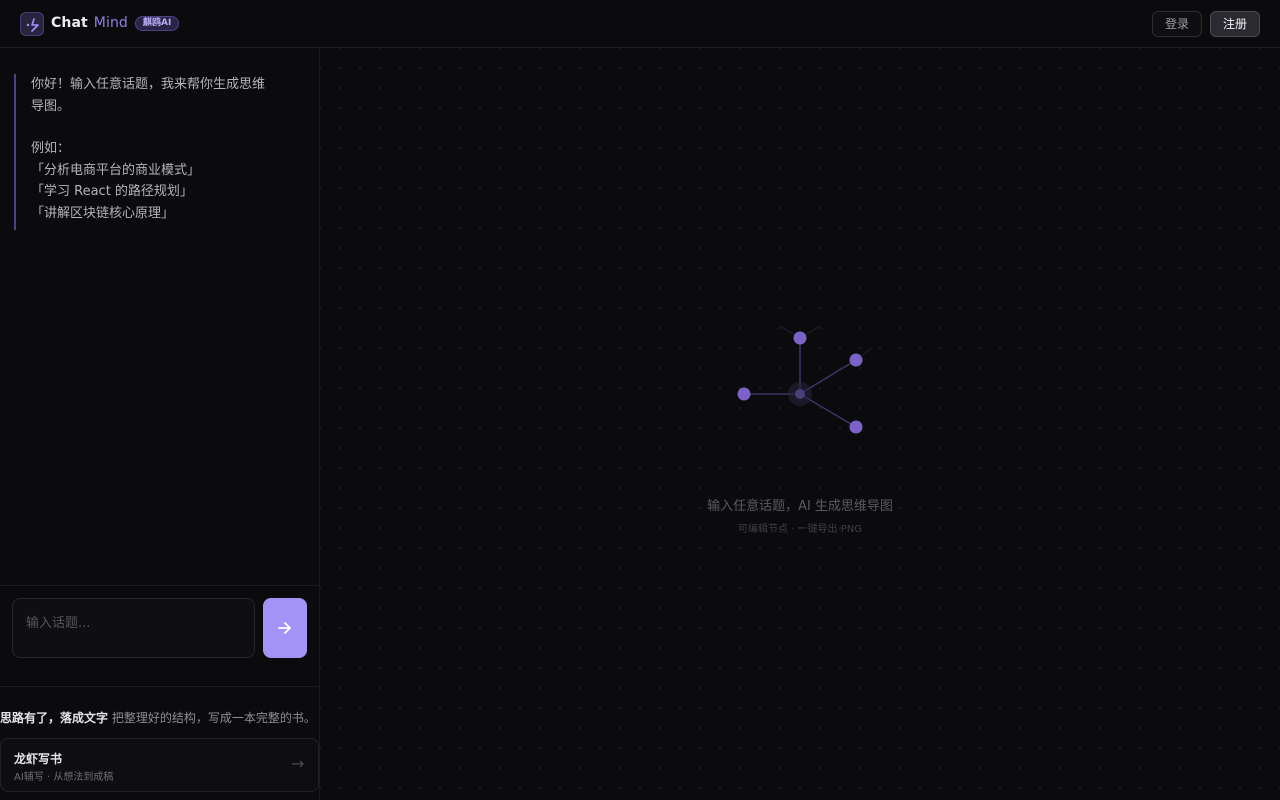  I want to click on composer, so click(159, 636).